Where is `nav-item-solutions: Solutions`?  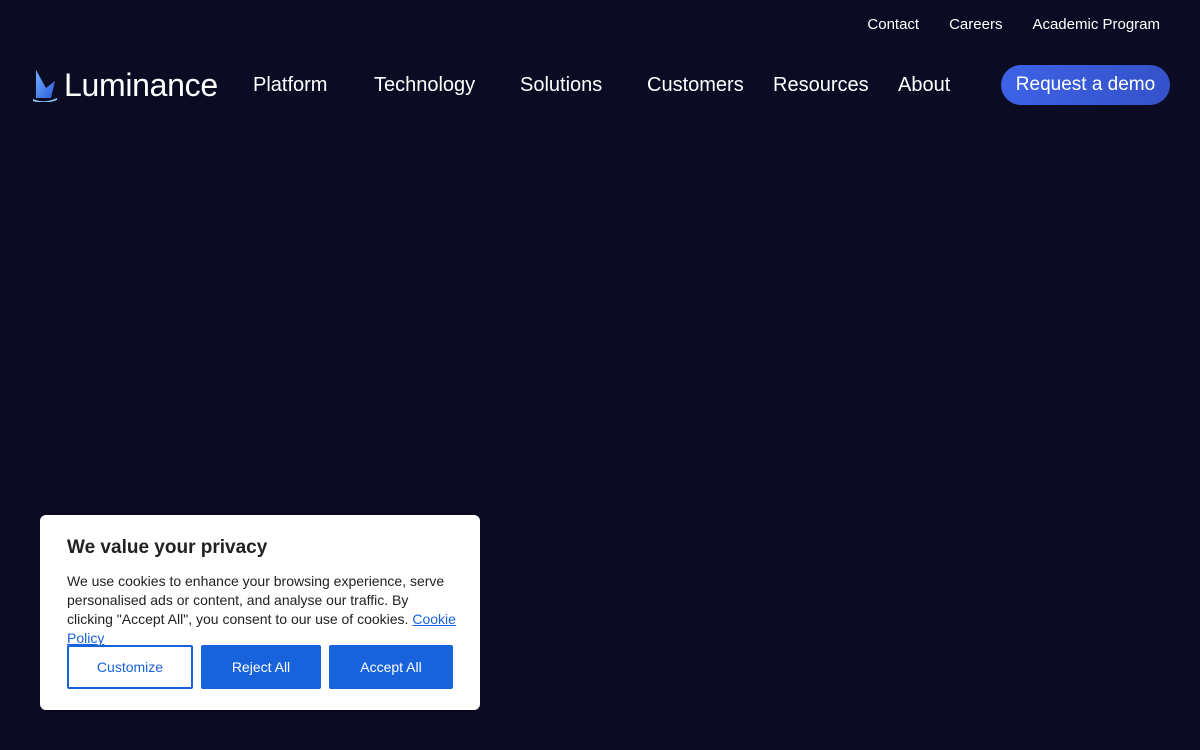
nav-item-solutions: Solutions is located at coordinates (561, 85).